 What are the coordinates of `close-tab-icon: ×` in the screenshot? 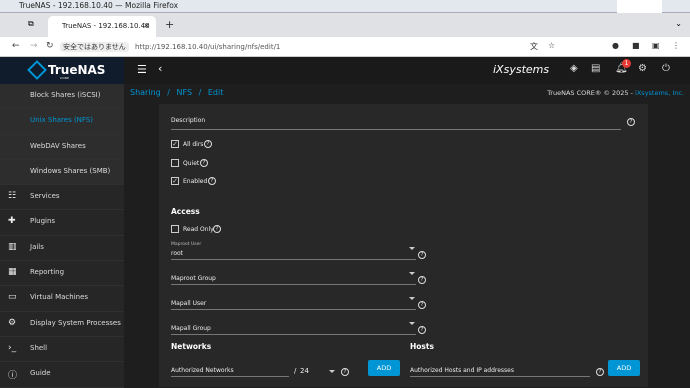 It's located at (146, 25).